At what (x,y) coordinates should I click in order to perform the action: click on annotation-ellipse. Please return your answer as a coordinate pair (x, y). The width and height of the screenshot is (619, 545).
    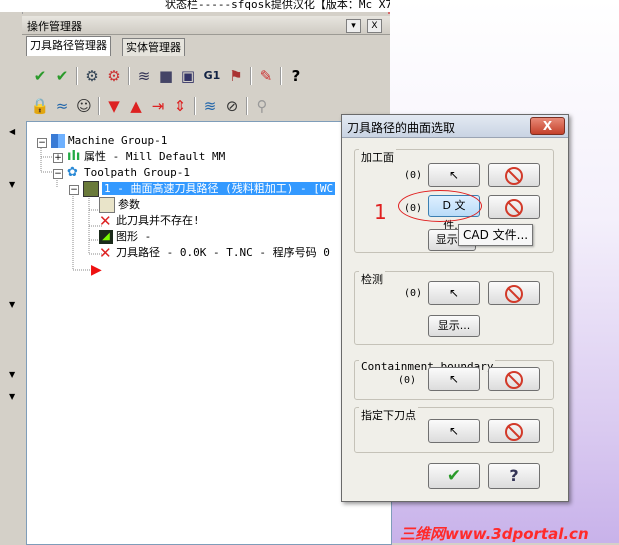
    Looking at the image, I should click on (440, 206).